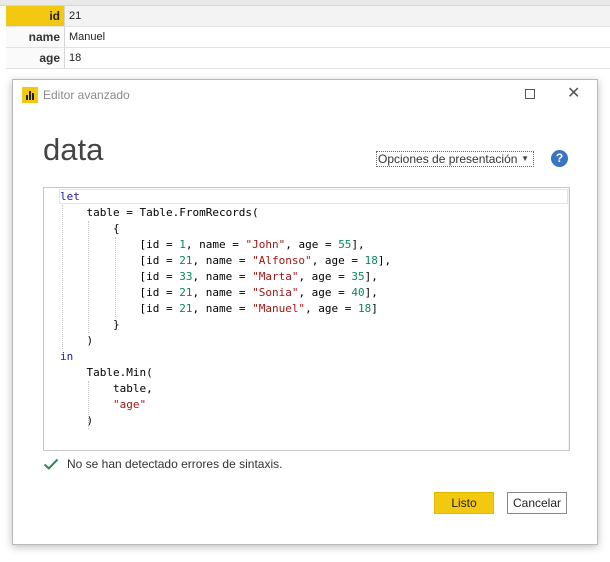 This screenshot has height=562, width=610. I want to click on record-field-key: age, so click(35, 58).